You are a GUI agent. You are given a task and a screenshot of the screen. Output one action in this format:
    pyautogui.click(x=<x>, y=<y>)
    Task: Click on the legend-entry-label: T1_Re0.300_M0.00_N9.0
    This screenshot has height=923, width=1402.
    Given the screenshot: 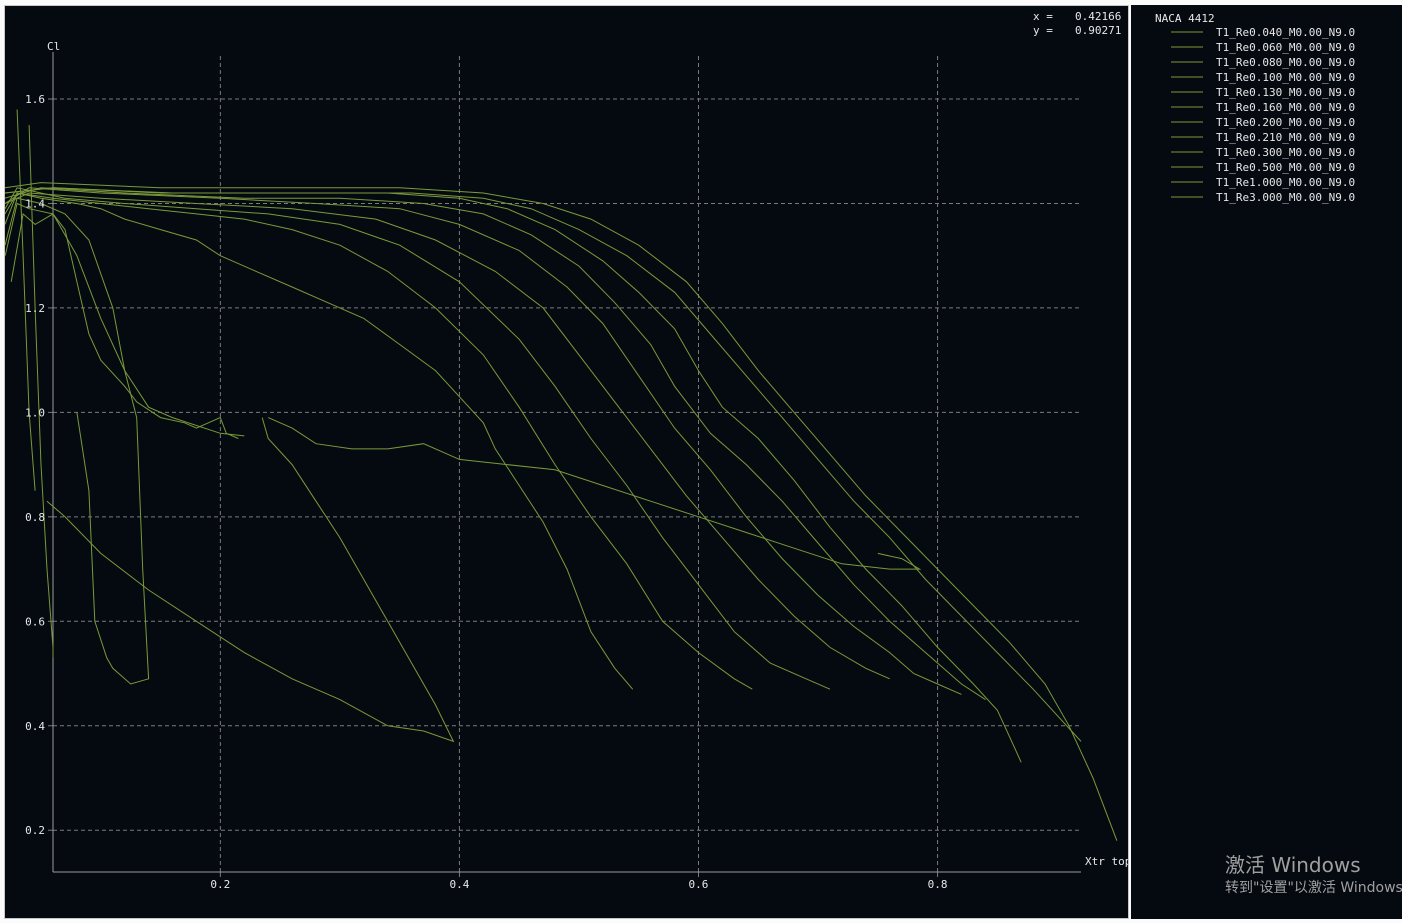 What is the action you would take?
    pyautogui.click(x=1285, y=152)
    